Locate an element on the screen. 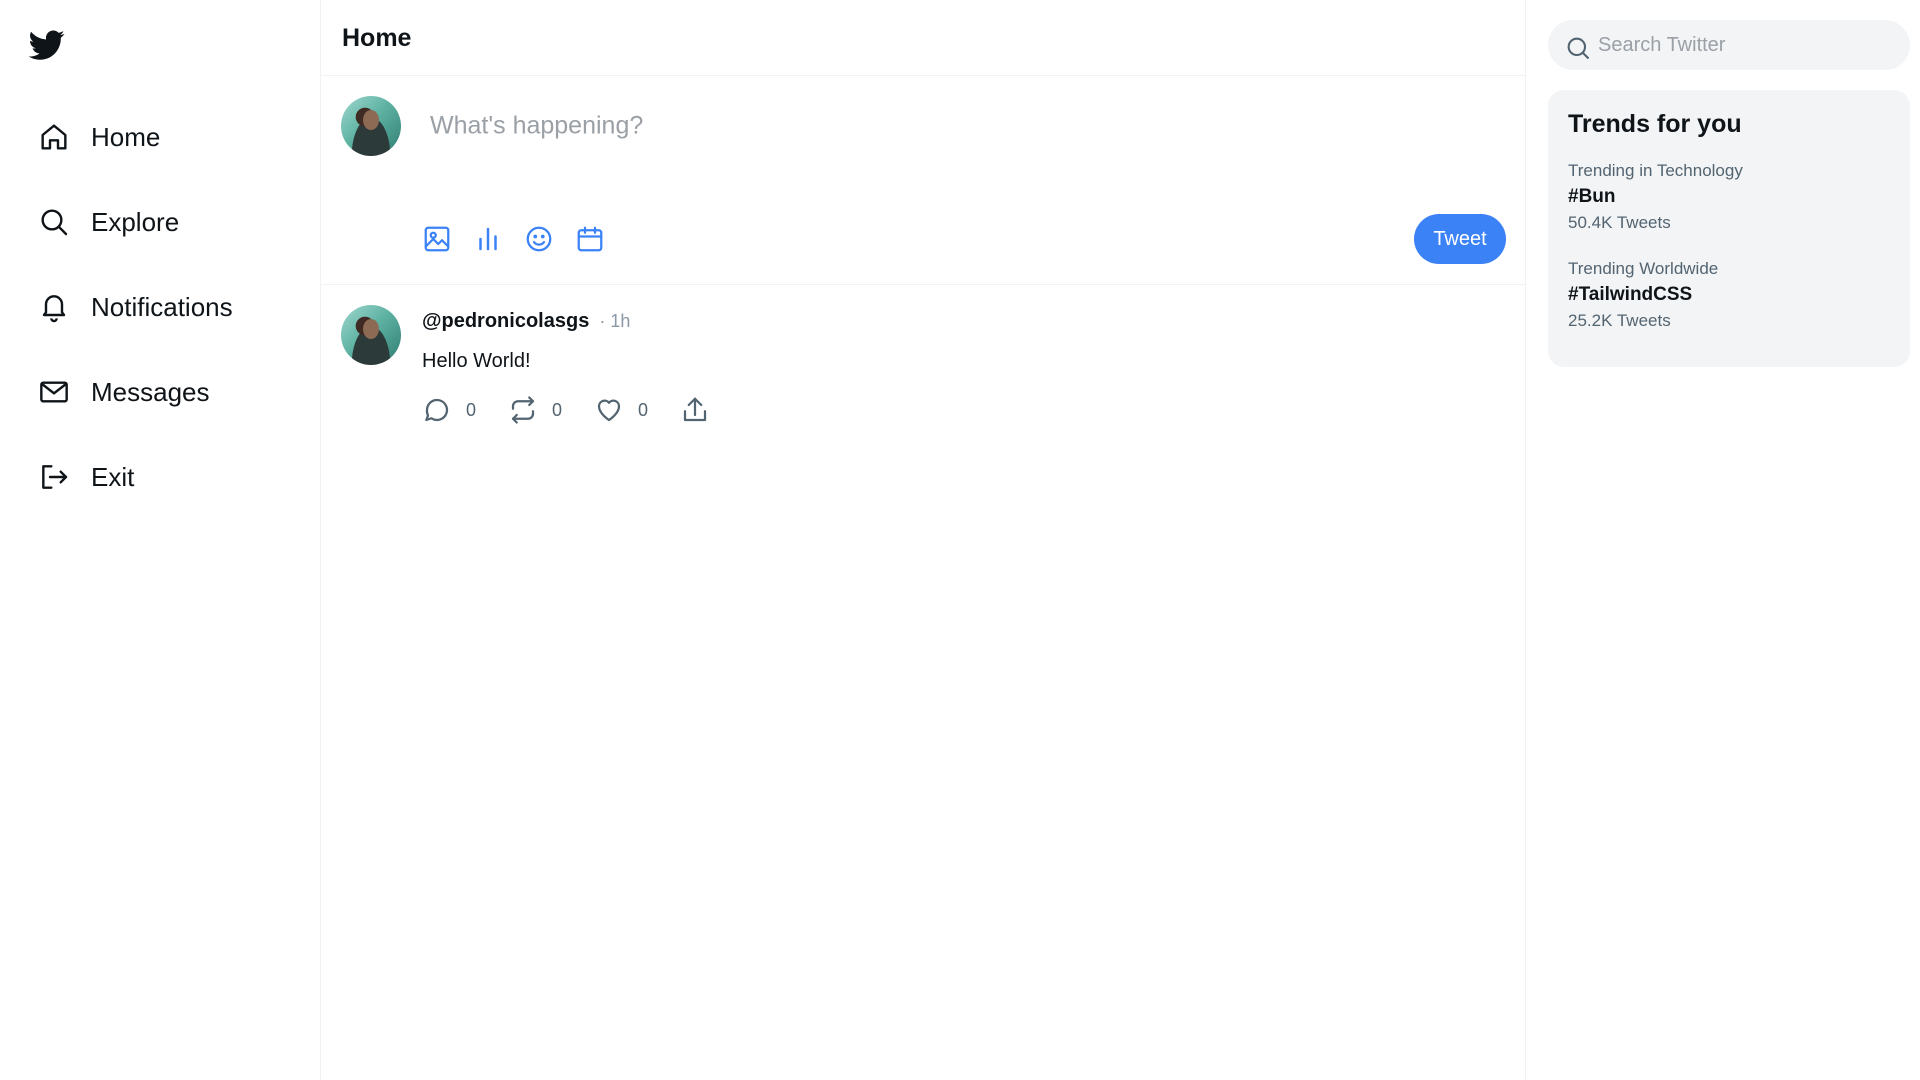 The width and height of the screenshot is (1920, 1080). search-bar is located at coordinates (1729, 45).